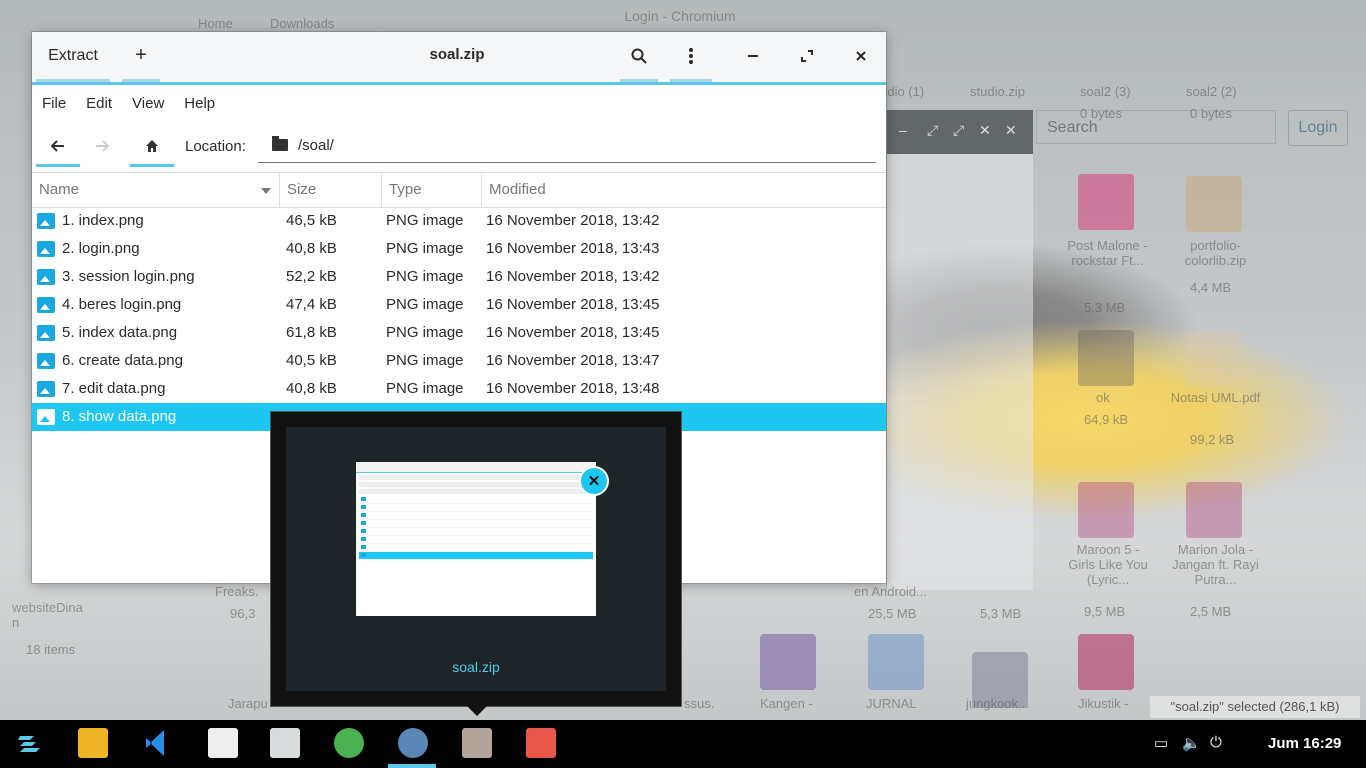 The image size is (1366, 768). Describe the element at coordinates (266, 191) in the screenshot. I see `sort-arrow-icon` at that location.